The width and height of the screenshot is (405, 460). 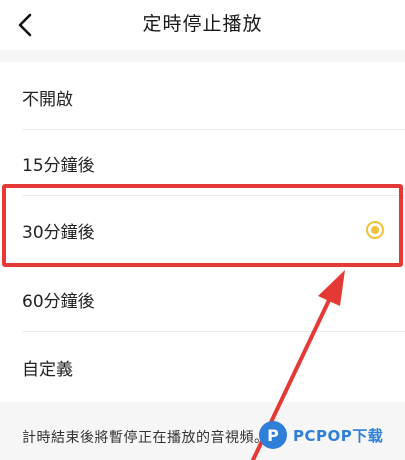 I want to click on watermark: P PCPOP下载, so click(x=323, y=435).